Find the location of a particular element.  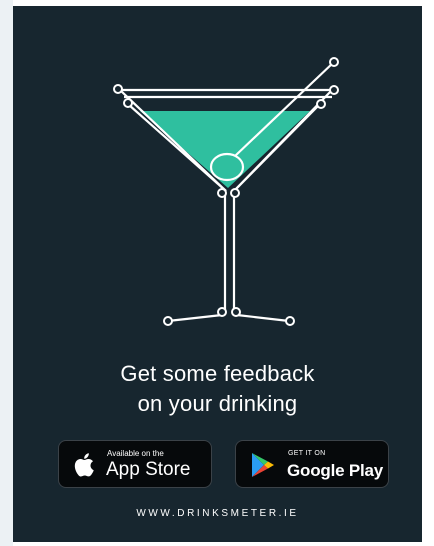

google-play-small-text: GET IT ON is located at coordinates (307, 453).